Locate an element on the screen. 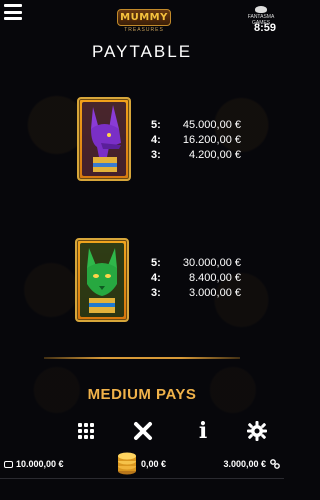 The height and width of the screenshot is (500, 320). game-logo: MUMMY TREASURES is located at coordinates (144, 22).